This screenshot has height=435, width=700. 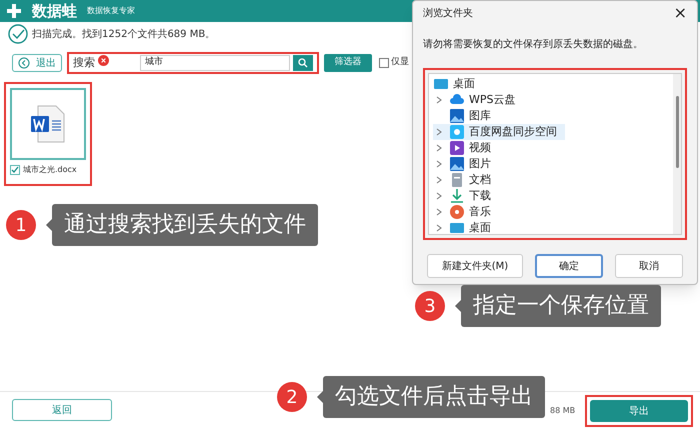 I want to click on close-button: ×, so click(x=680, y=13).